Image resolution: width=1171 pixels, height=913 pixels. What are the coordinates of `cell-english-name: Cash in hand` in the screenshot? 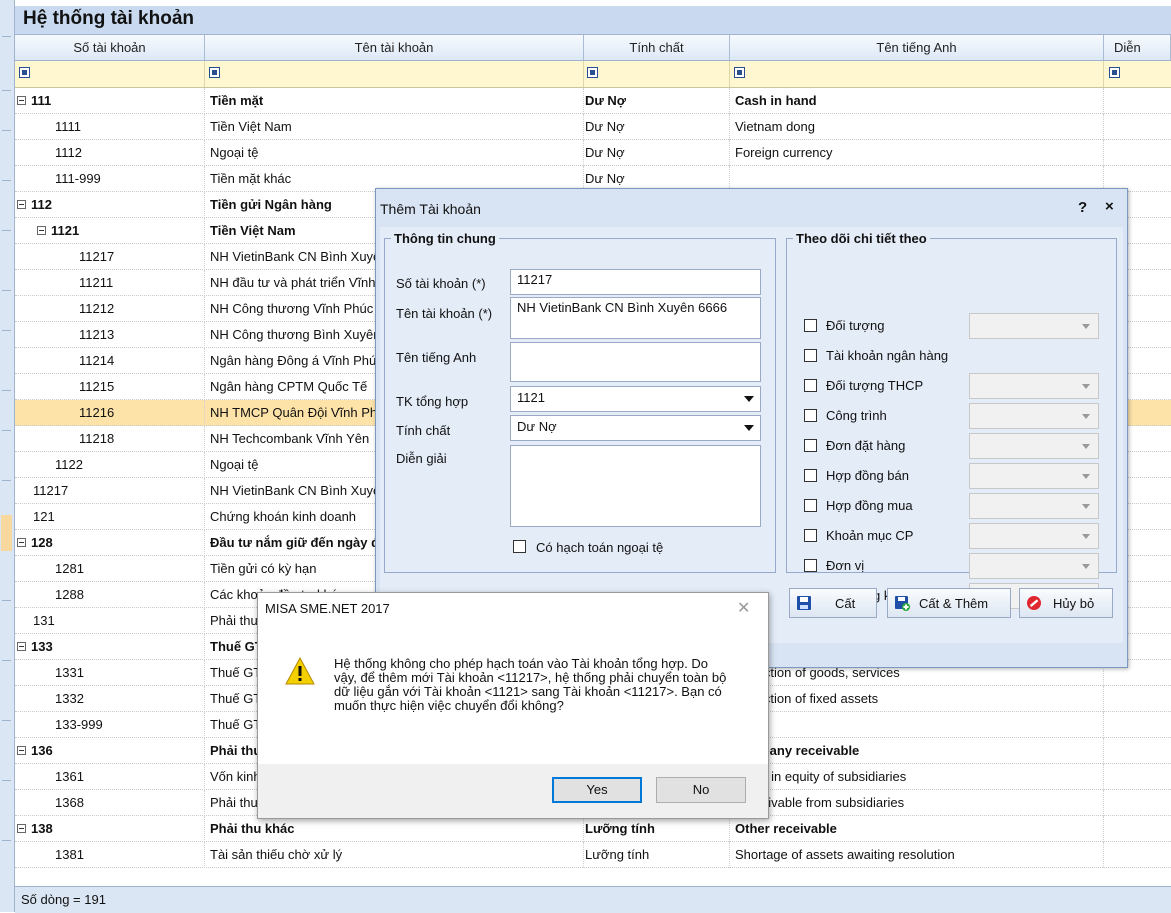 It's located at (776, 100).